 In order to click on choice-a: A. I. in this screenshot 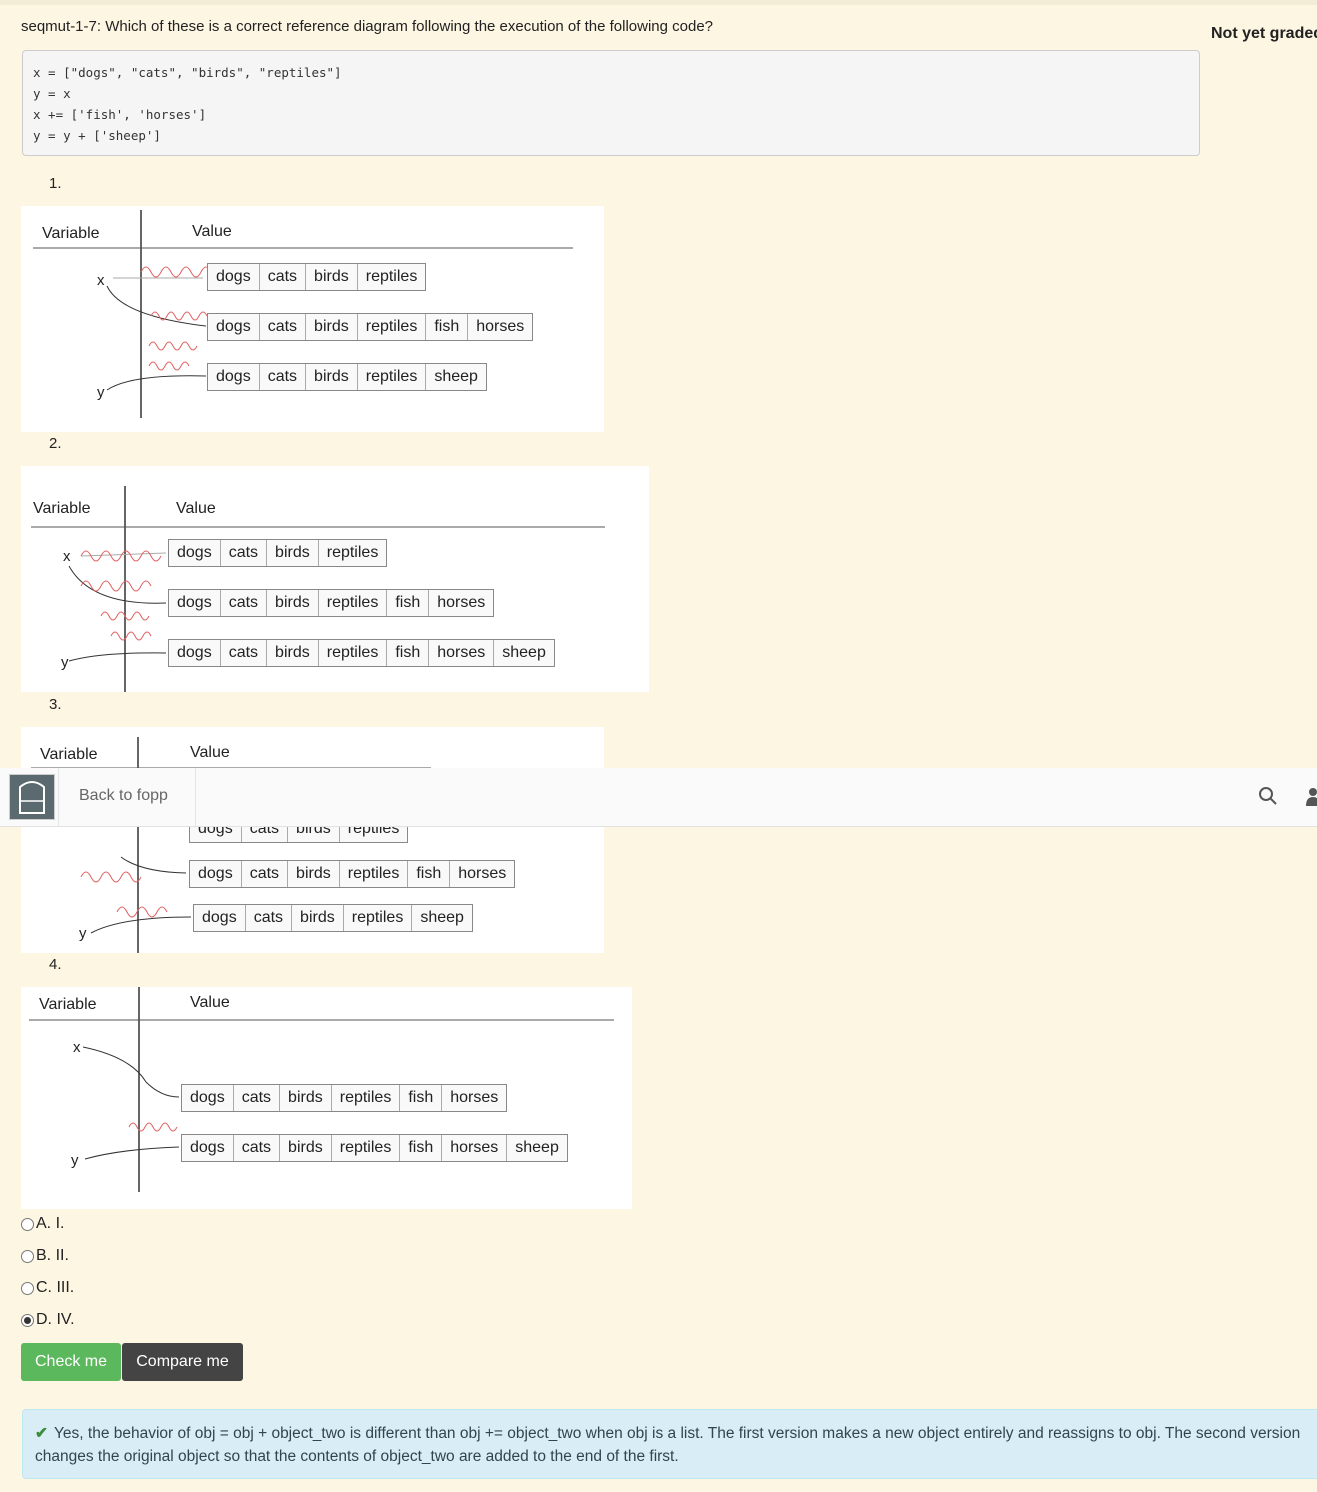, I will do `click(42, 1224)`.